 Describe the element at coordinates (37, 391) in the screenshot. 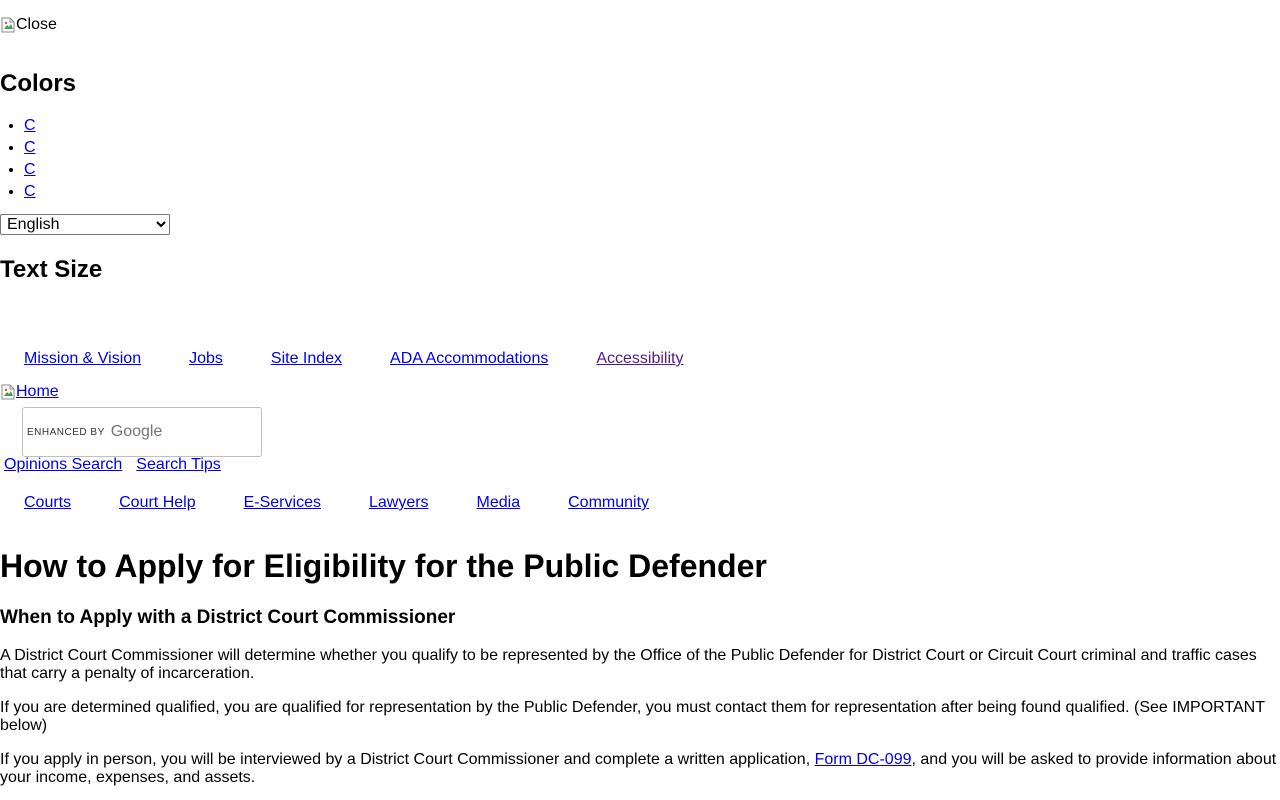

I see `home-alt-text: Home` at that location.